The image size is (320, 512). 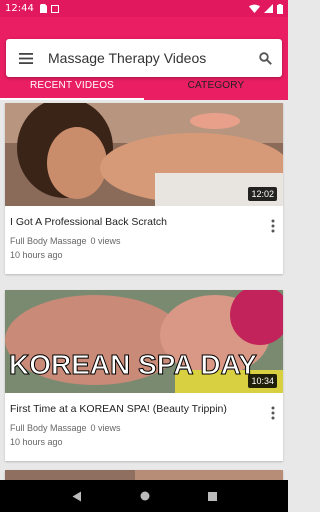 I want to click on video-card, so click(x=144, y=475).